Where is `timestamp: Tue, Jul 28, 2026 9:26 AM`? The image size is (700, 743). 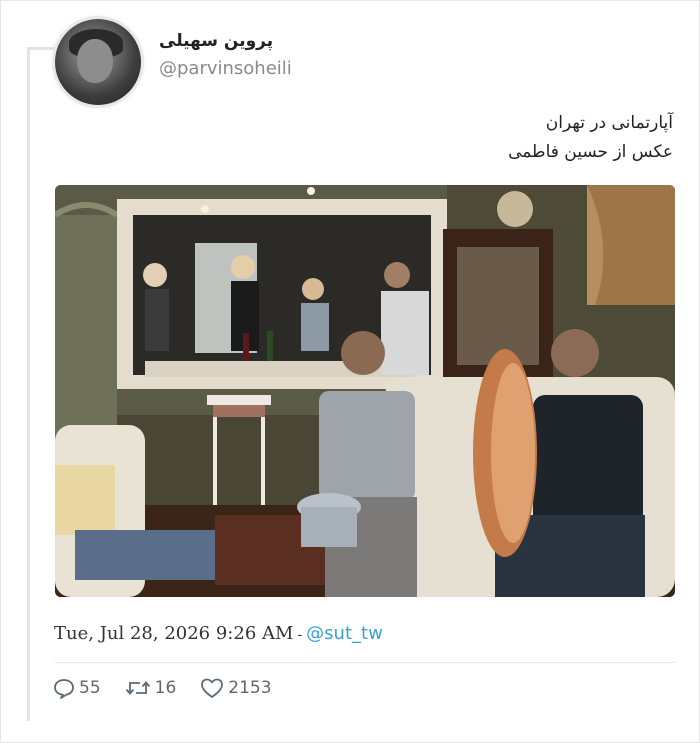
timestamp: Tue, Jul 28, 2026 9:26 AM is located at coordinates (173, 633).